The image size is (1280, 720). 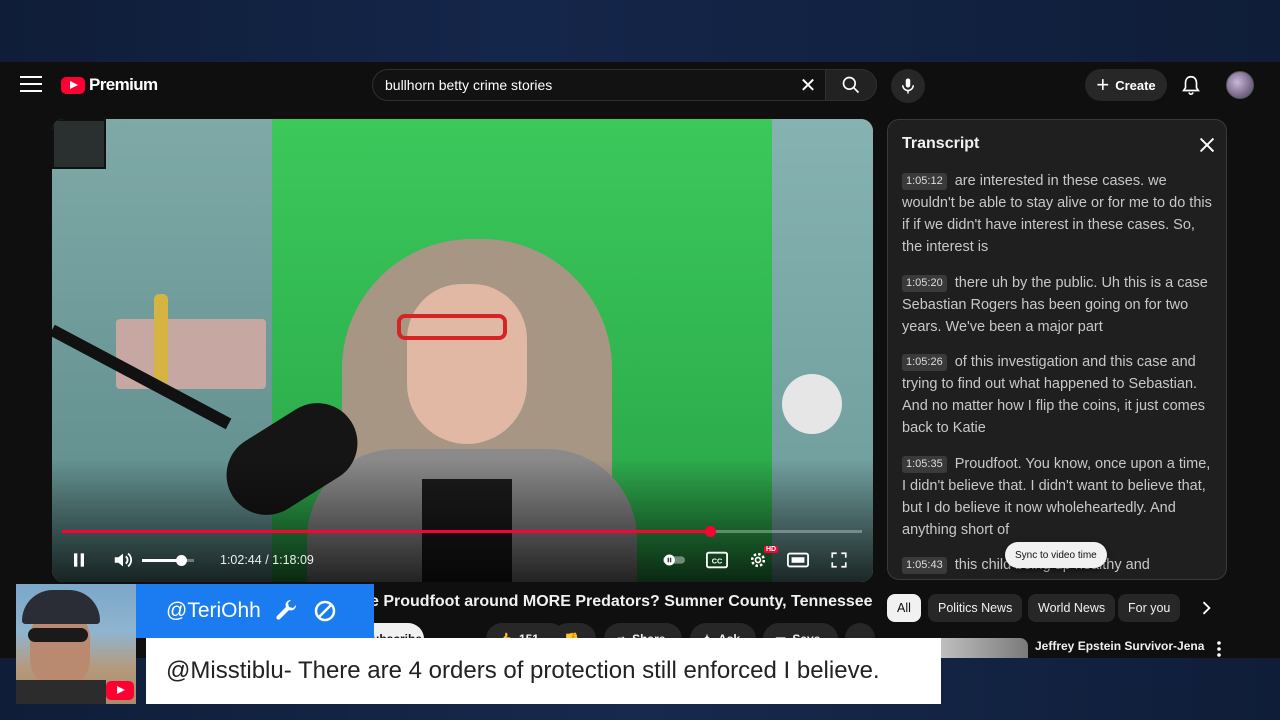 What do you see at coordinates (79, 144) in the screenshot?
I see `video-frame-picture` at bounding box center [79, 144].